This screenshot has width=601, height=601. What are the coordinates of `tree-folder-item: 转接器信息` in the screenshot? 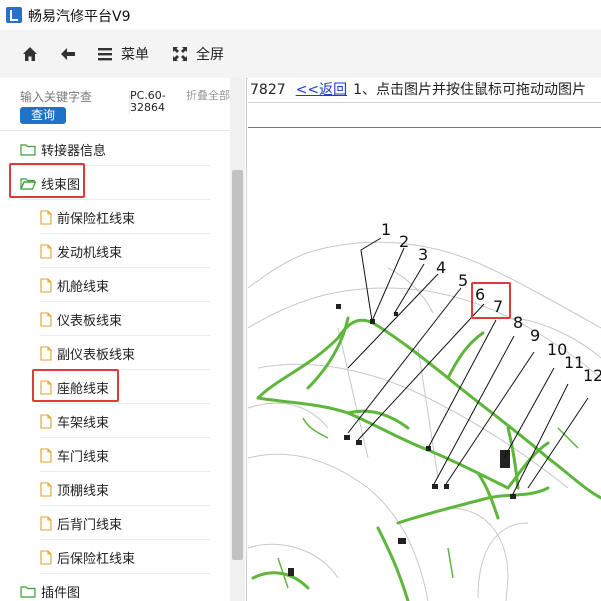 It's located at (115, 149).